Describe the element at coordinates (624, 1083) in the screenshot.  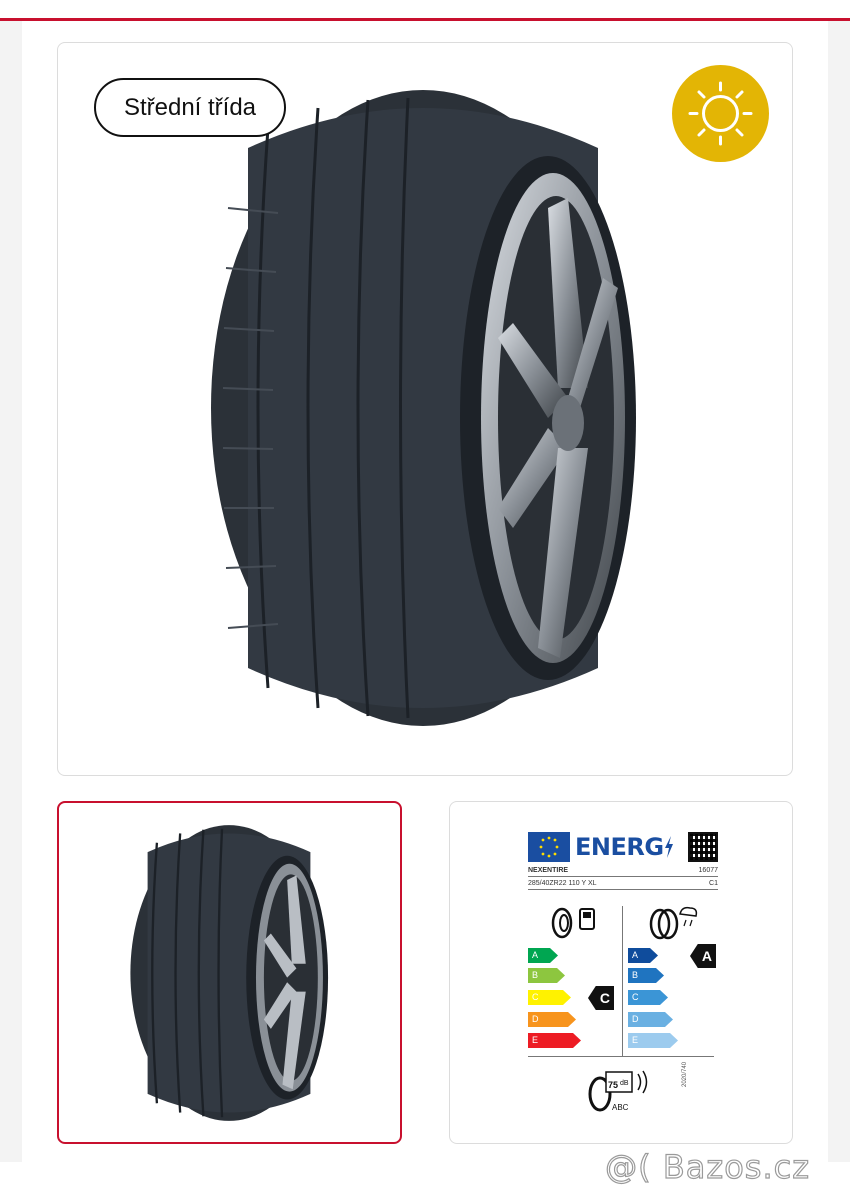
I see `noise-unit: dB` at that location.